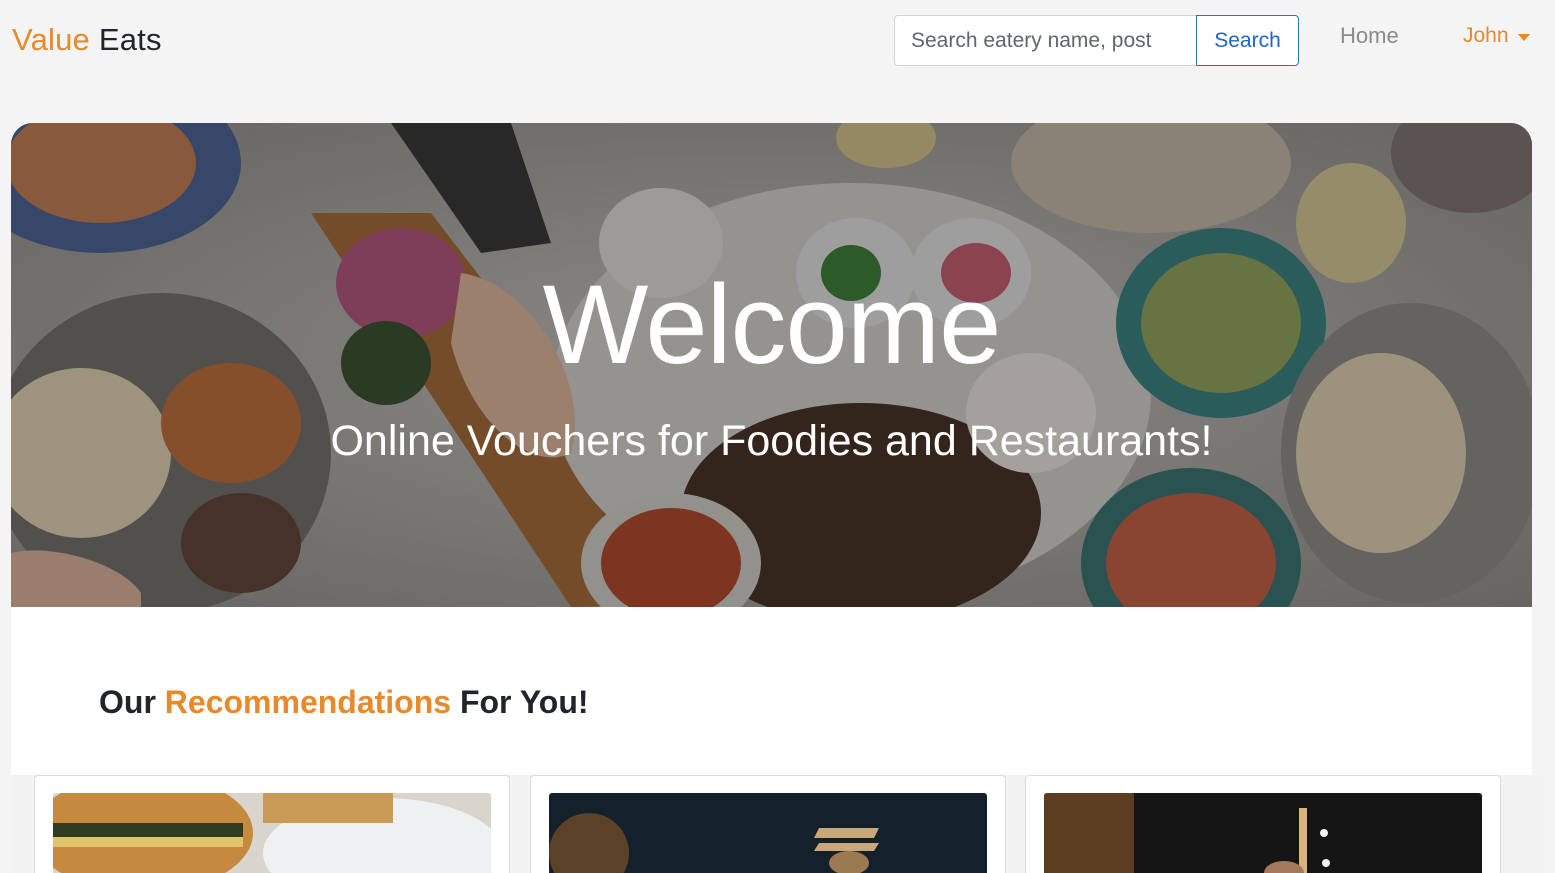  I want to click on heading-suffix: For You!, so click(524, 702).